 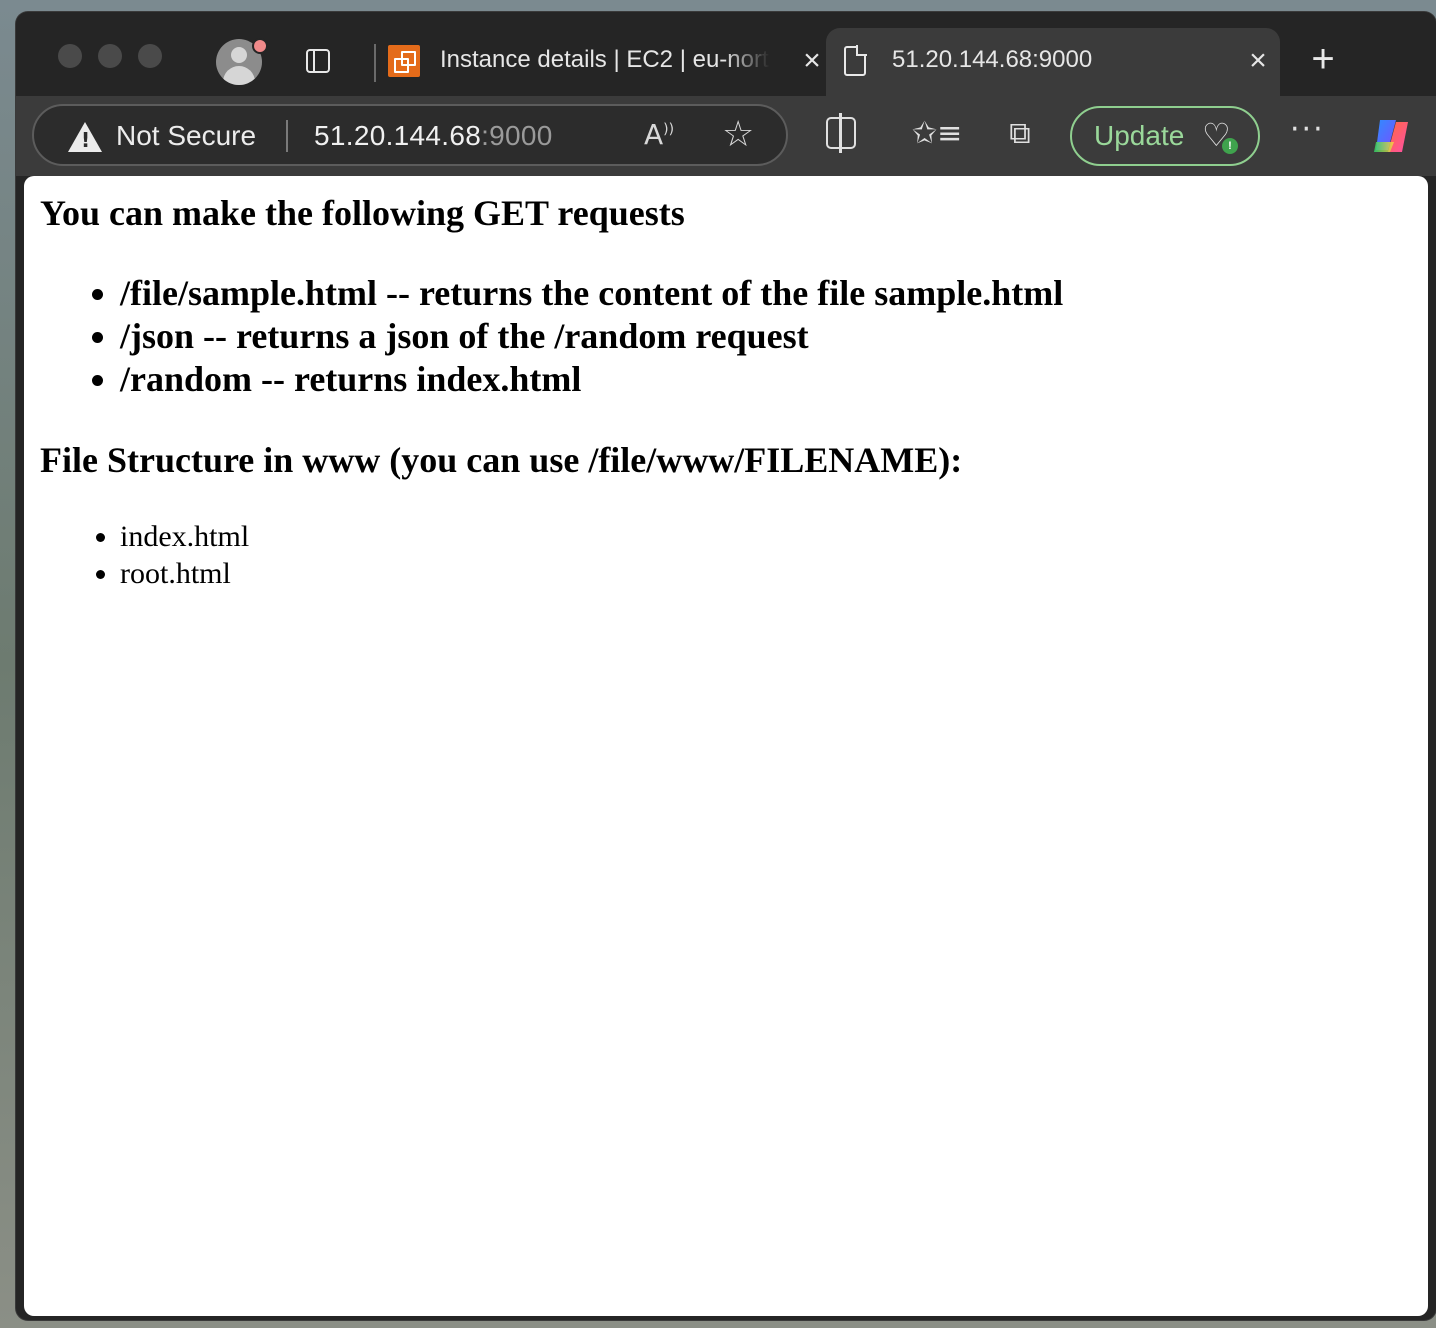 What do you see at coordinates (1230, 146) in the screenshot?
I see `update-badge-icon: !` at bounding box center [1230, 146].